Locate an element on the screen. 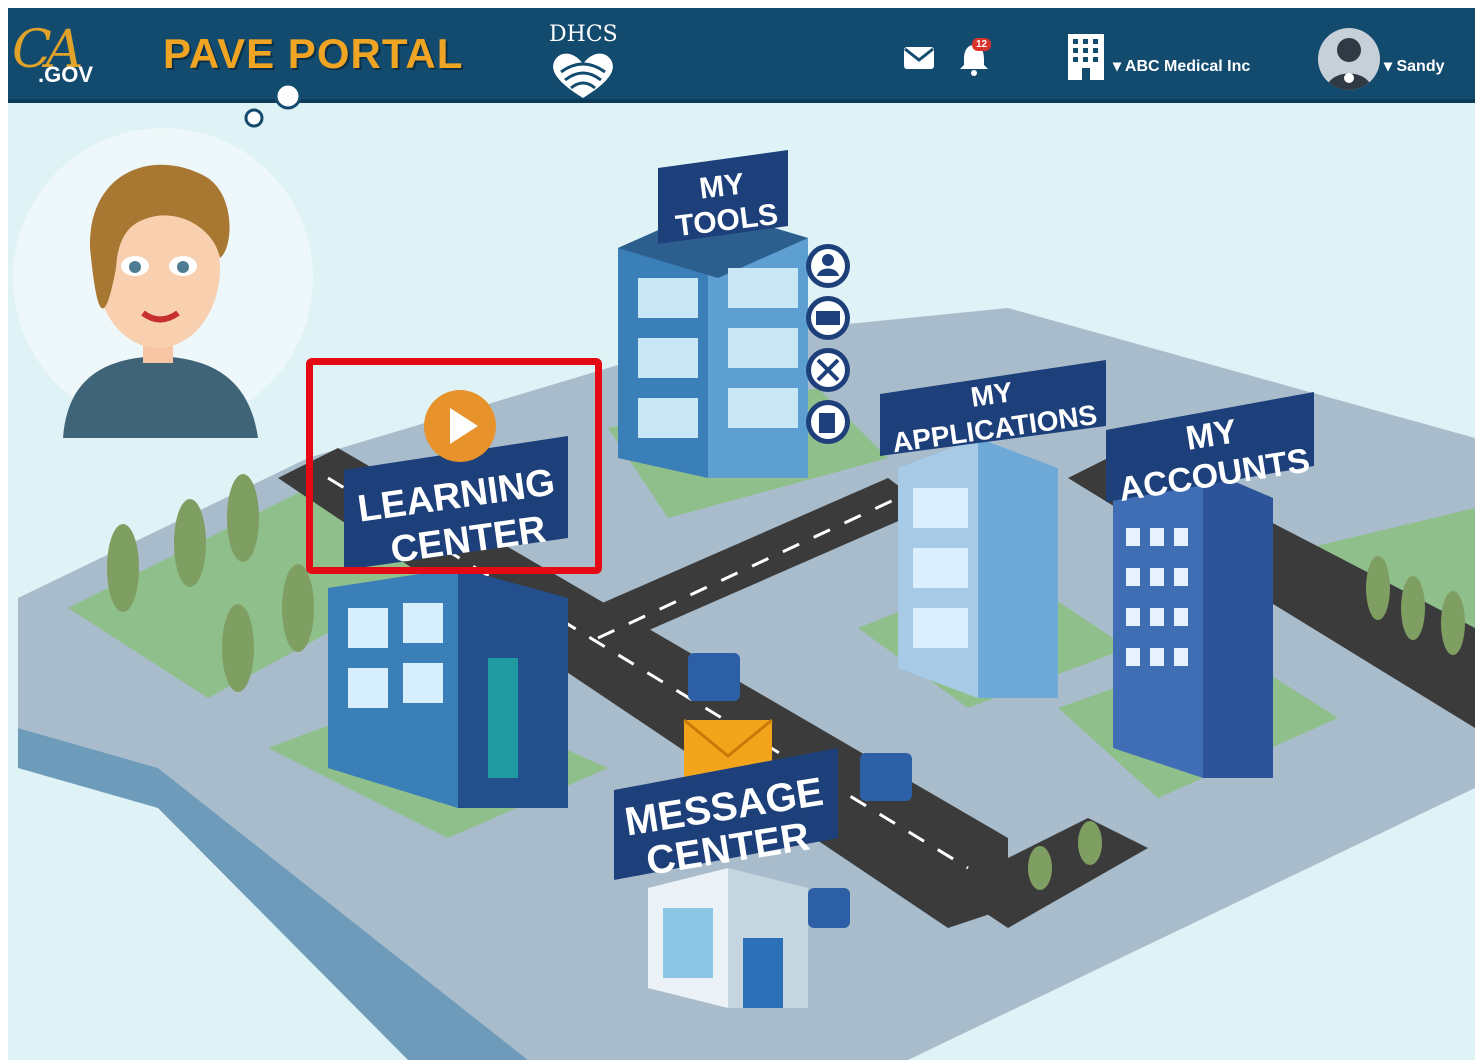 Image resolution: width=1475 pixels, height=1060 pixels. message-center-building is located at coordinates (728, 938).